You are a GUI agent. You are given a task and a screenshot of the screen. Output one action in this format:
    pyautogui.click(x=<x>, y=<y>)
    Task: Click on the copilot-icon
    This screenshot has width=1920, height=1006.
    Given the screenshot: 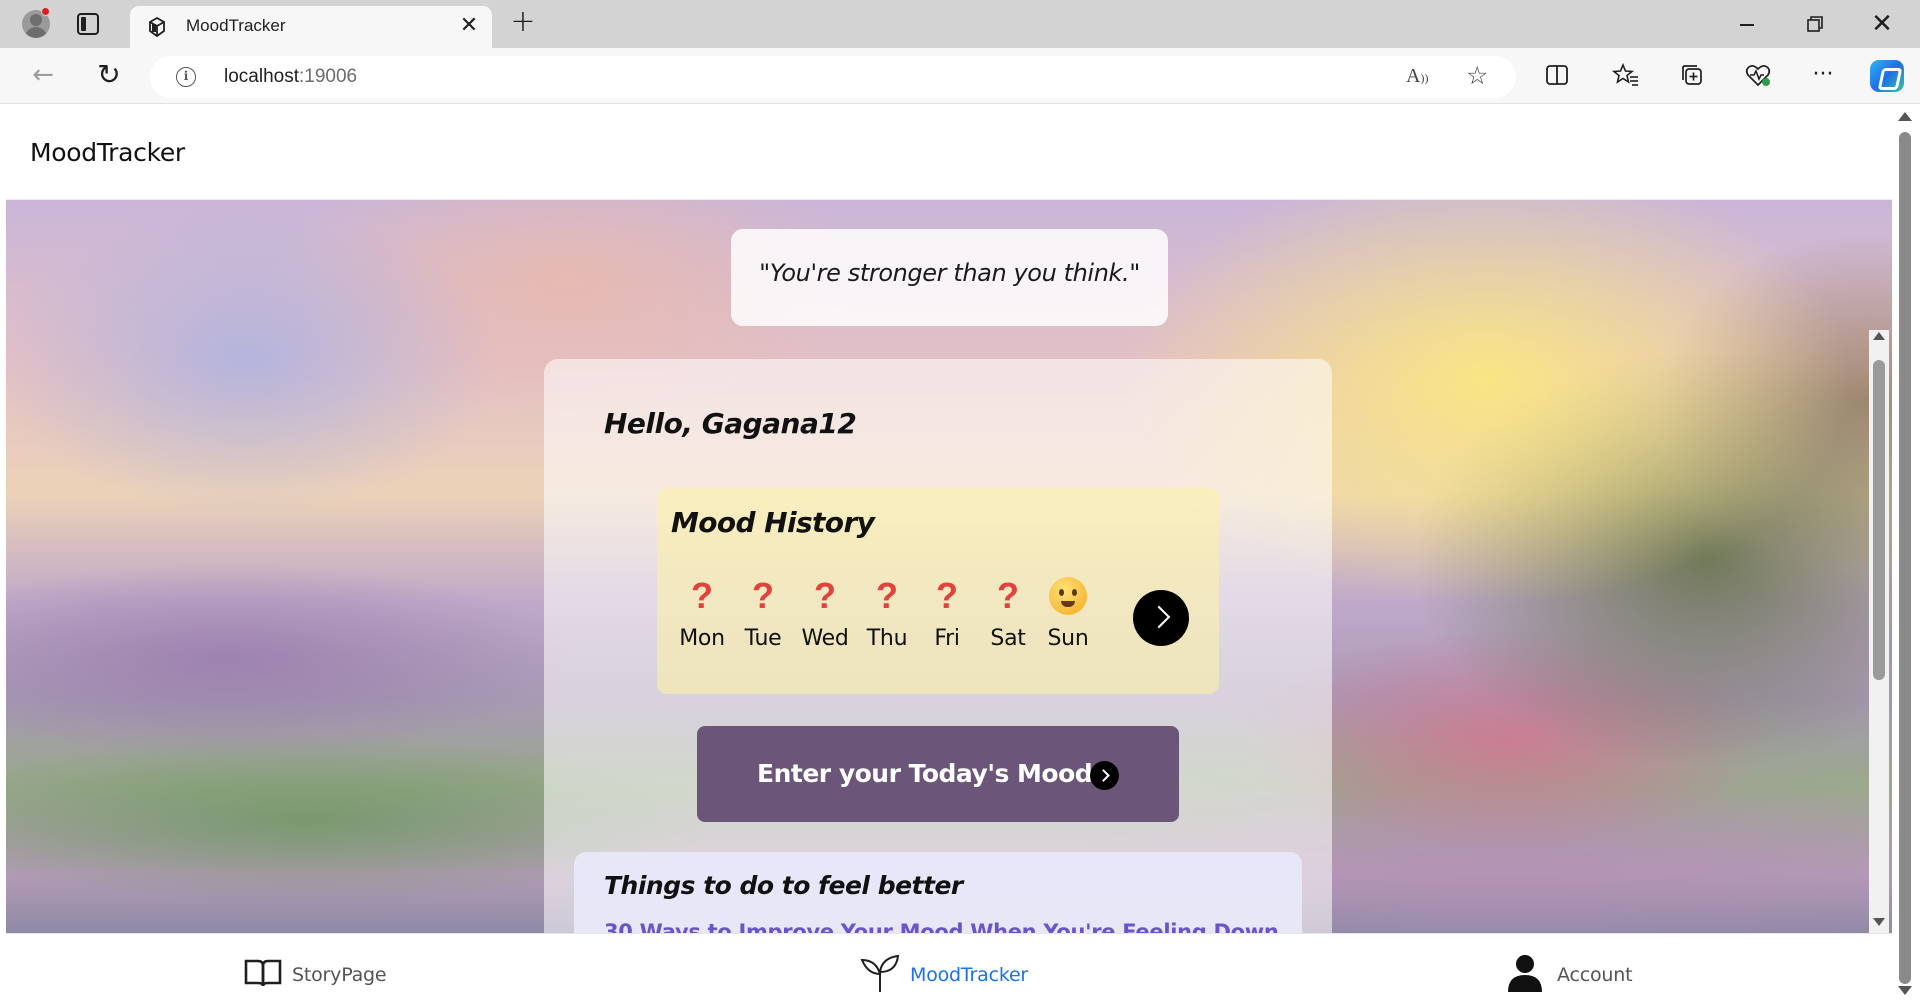 What is the action you would take?
    pyautogui.click(x=1887, y=76)
    